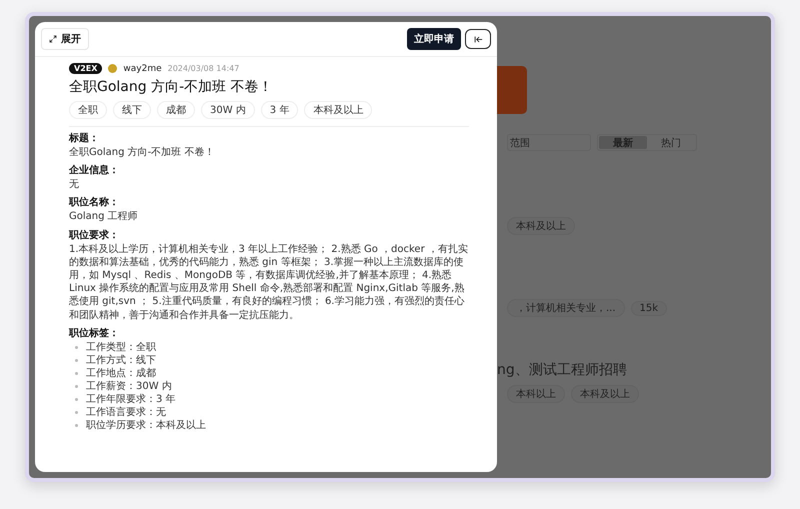 This screenshot has height=509, width=800. I want to click on section-text: 1.本科及以上学历，计算机相关专业，3 年以上工作经验； 2.熟悉 Go ，docker ，有扎实的数据和算法基础，优秀的代码能力，熟悉 gin 等框架； 3.掌握一种以上主流数据库的使用，如 Mysql 、Redis 、MongoDB 等，有数据库调优经验,并了解基本原理； 4.熟悉 Linux 操作系统的配置与应用及常用 Shell 命令,熟悉部署和配置 Nginx,Gitlab 等服务,熟悉使用 git,svn ； 5.注重代码质量，有良好的编程习惯； 6.学习能力强，有强烈的责任心和团队精神，善于沟通和合作并具备一定抗压能力。, so click(269, 282).